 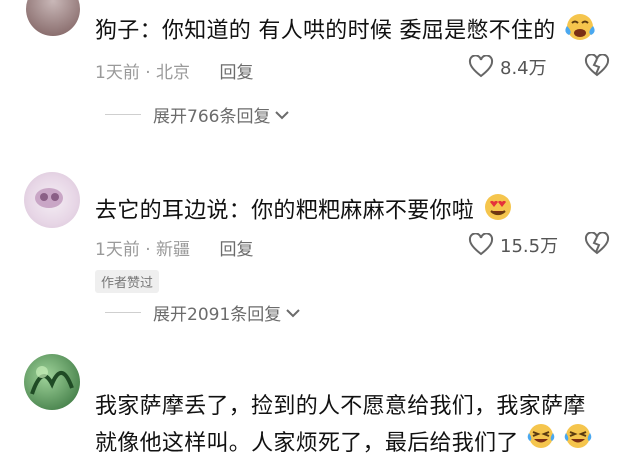 I want to click on like-button: 15.5万, so click(x=513, y=245).